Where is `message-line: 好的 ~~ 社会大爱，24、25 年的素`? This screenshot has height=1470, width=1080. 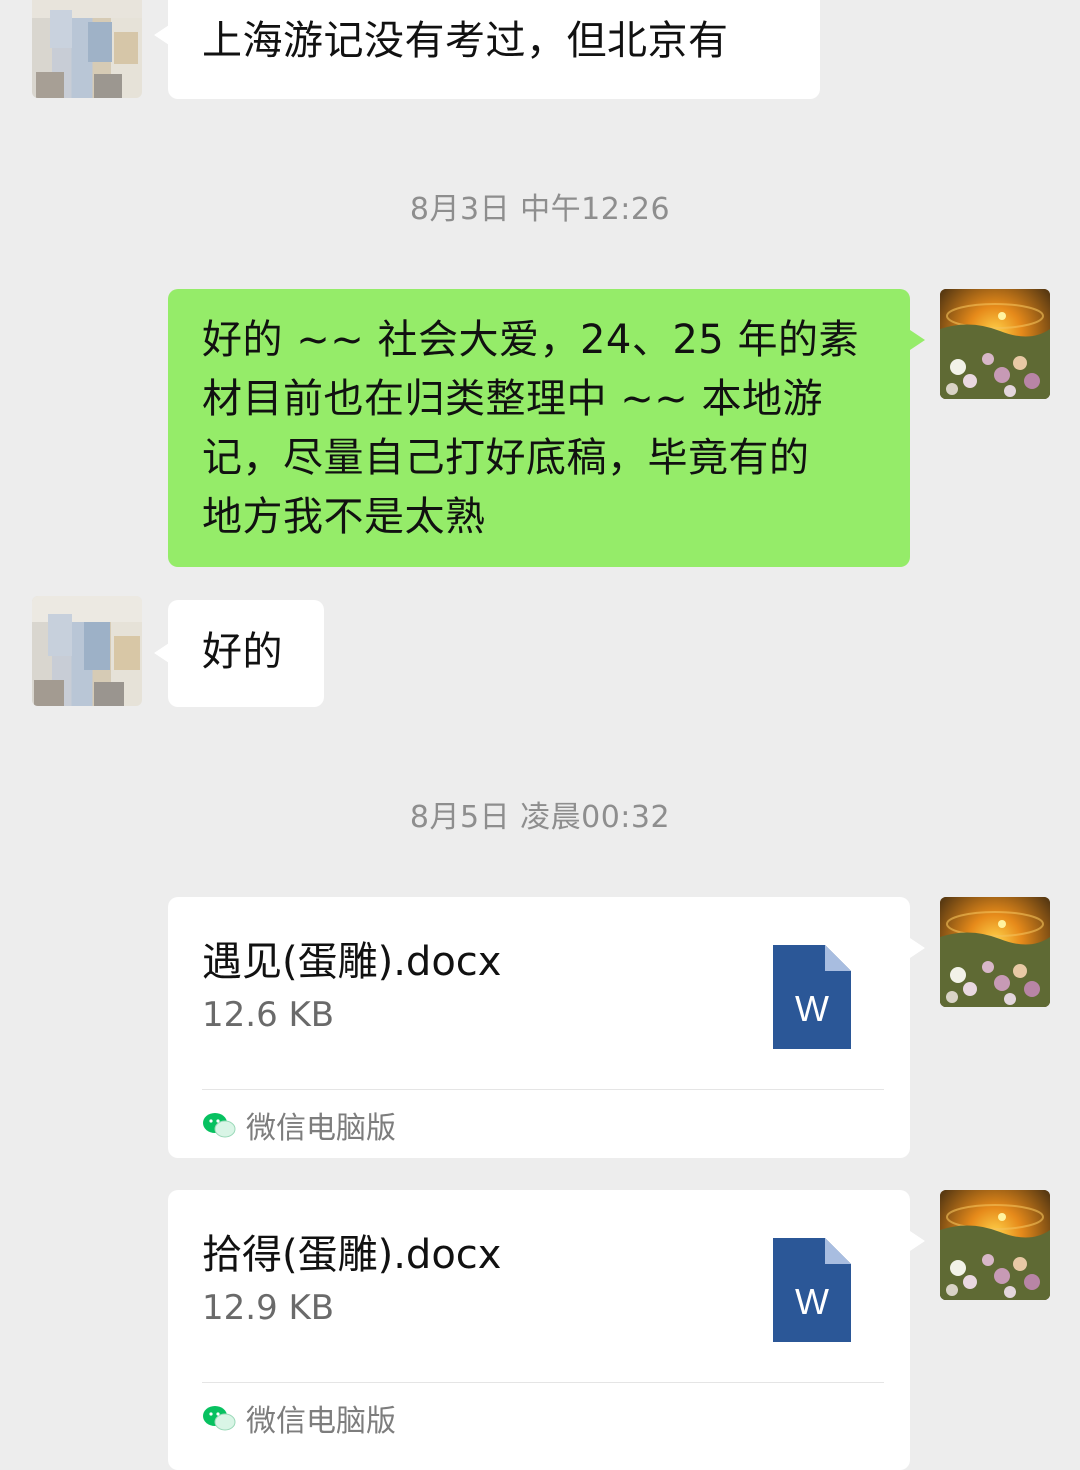 message-line: 好的 ~~ 社会大爱，24、25 年的素 is located at coordinates (530, 340).